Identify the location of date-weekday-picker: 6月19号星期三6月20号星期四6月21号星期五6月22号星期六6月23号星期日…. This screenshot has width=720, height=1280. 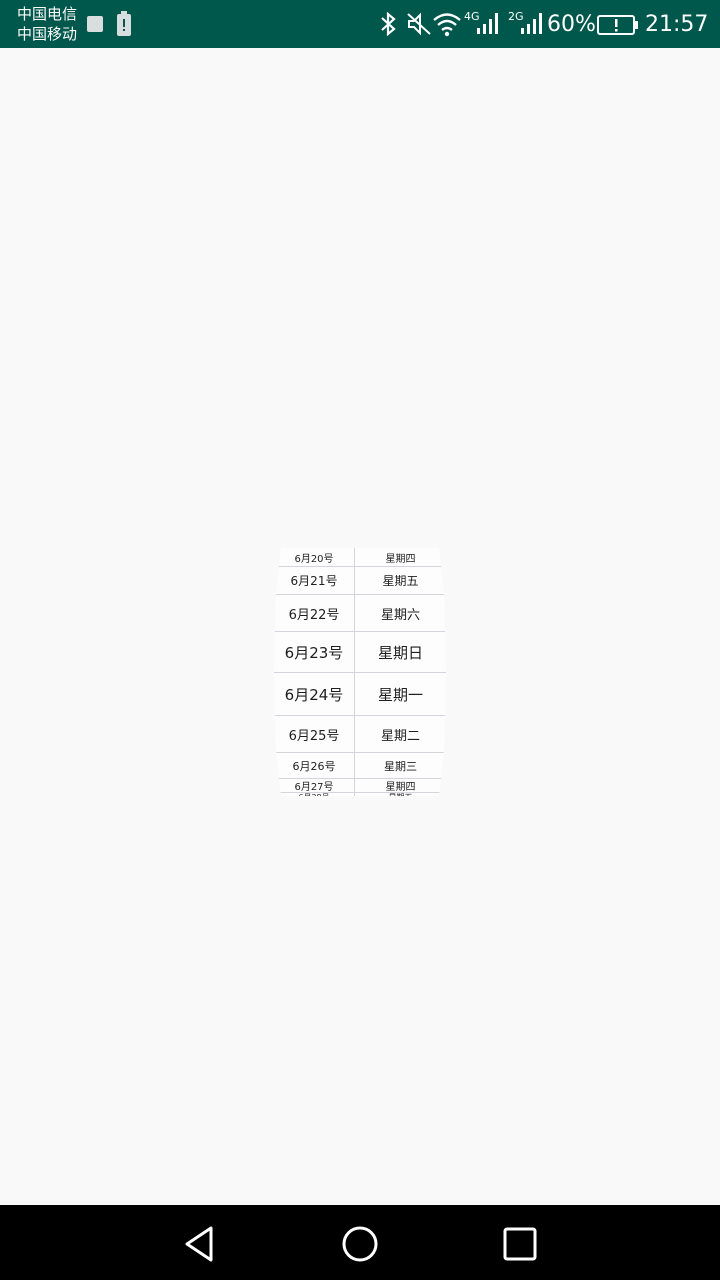
(360, 672).